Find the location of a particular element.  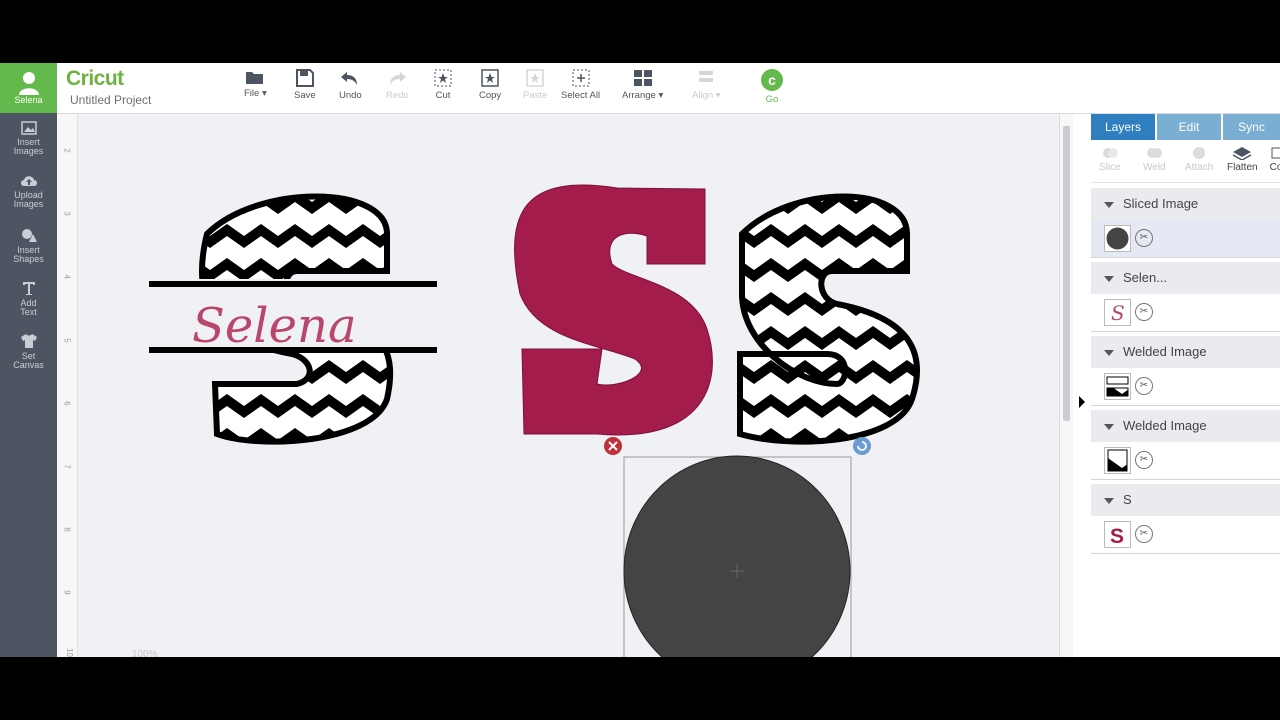

sidebar-insert-images: Insert Images is located at coordinates (28, 138).